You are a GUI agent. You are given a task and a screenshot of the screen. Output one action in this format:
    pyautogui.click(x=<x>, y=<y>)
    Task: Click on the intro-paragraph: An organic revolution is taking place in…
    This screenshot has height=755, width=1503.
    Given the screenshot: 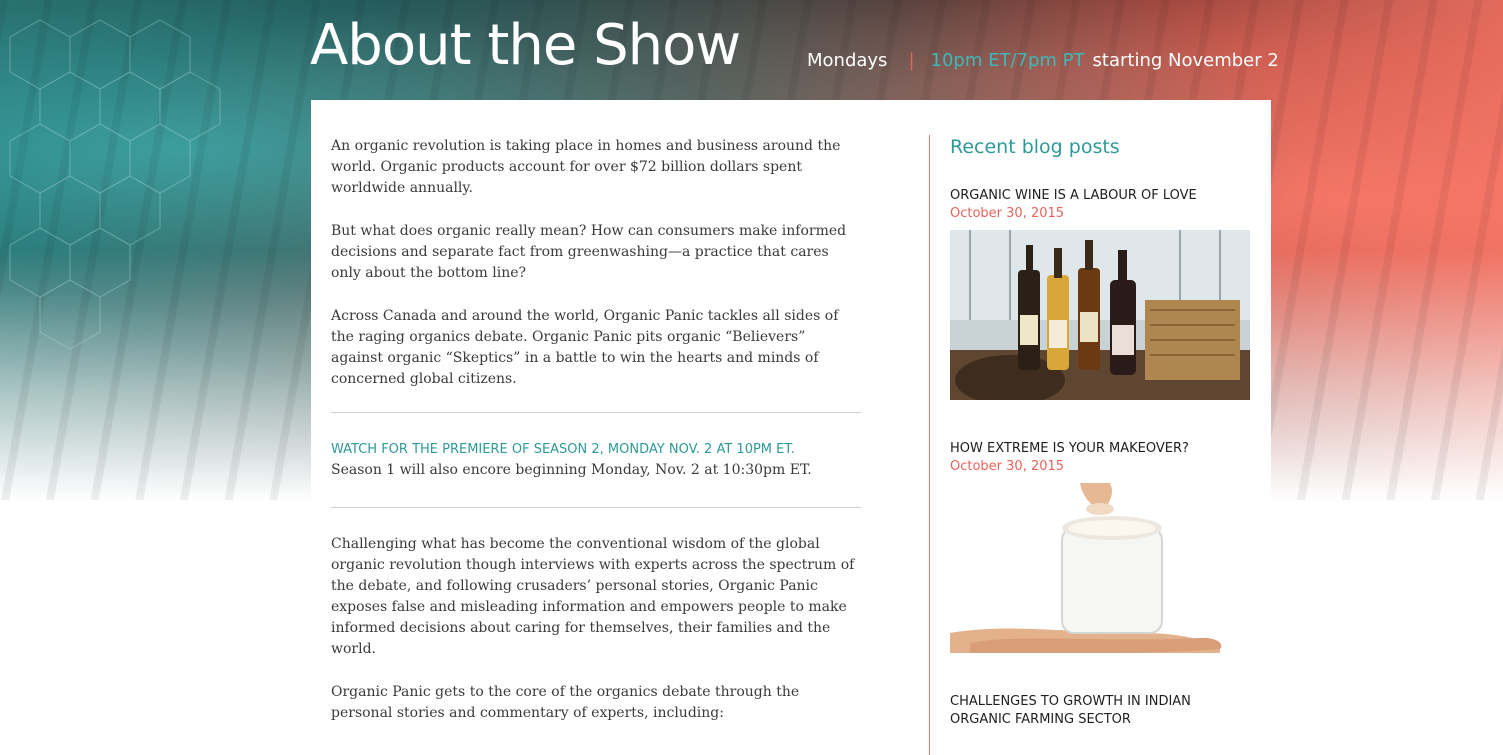 What is the action you would take?
    pyautogui.click(x=586, y=167)
    